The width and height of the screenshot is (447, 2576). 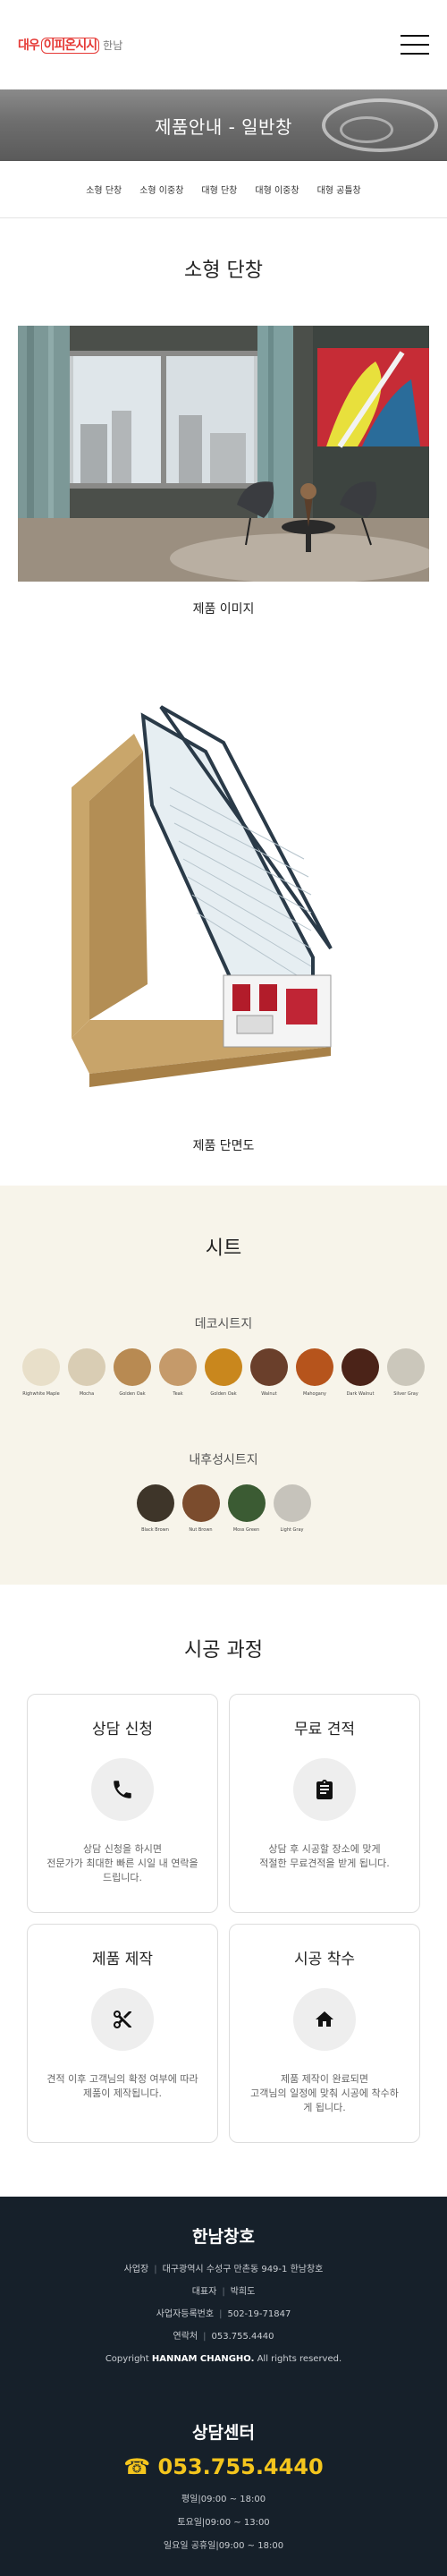 What do you see at coordinates (223, 1460) in the screenshot?
I see `sheet-group-label: 내후성시트지` at bounding box center [223, 1460].